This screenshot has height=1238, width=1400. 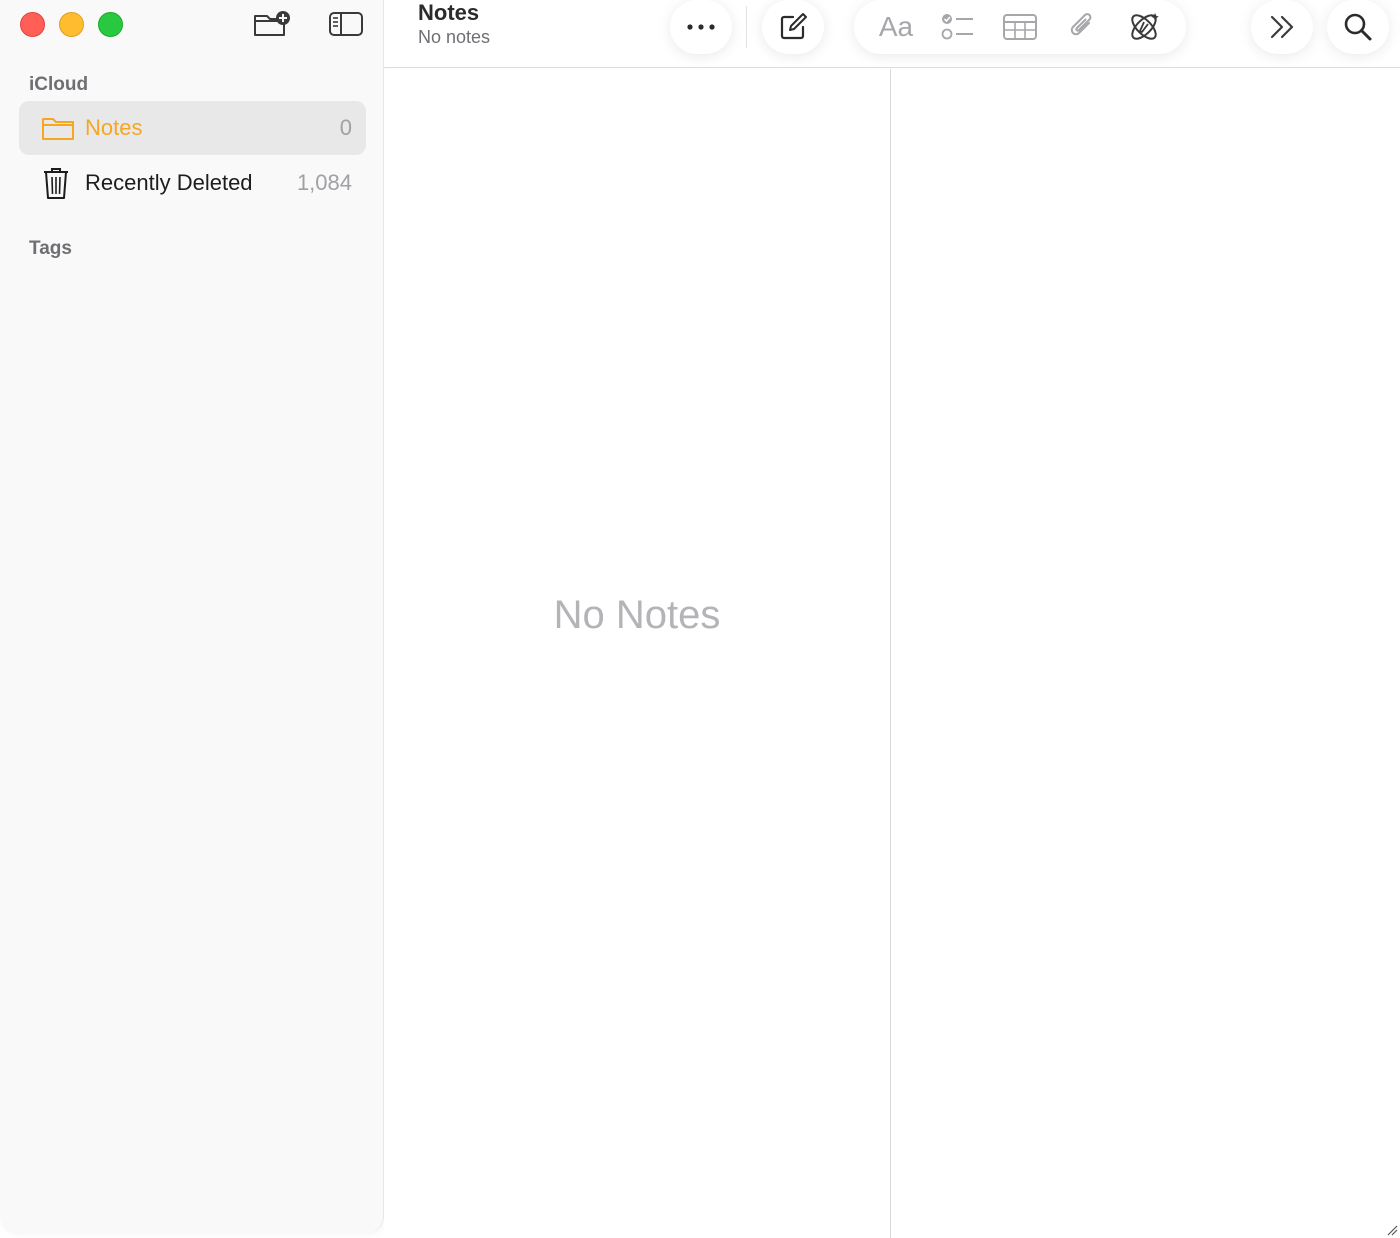 I want to click on sidebar-item-label: Recently Deleted, so click(x=169, y=182).